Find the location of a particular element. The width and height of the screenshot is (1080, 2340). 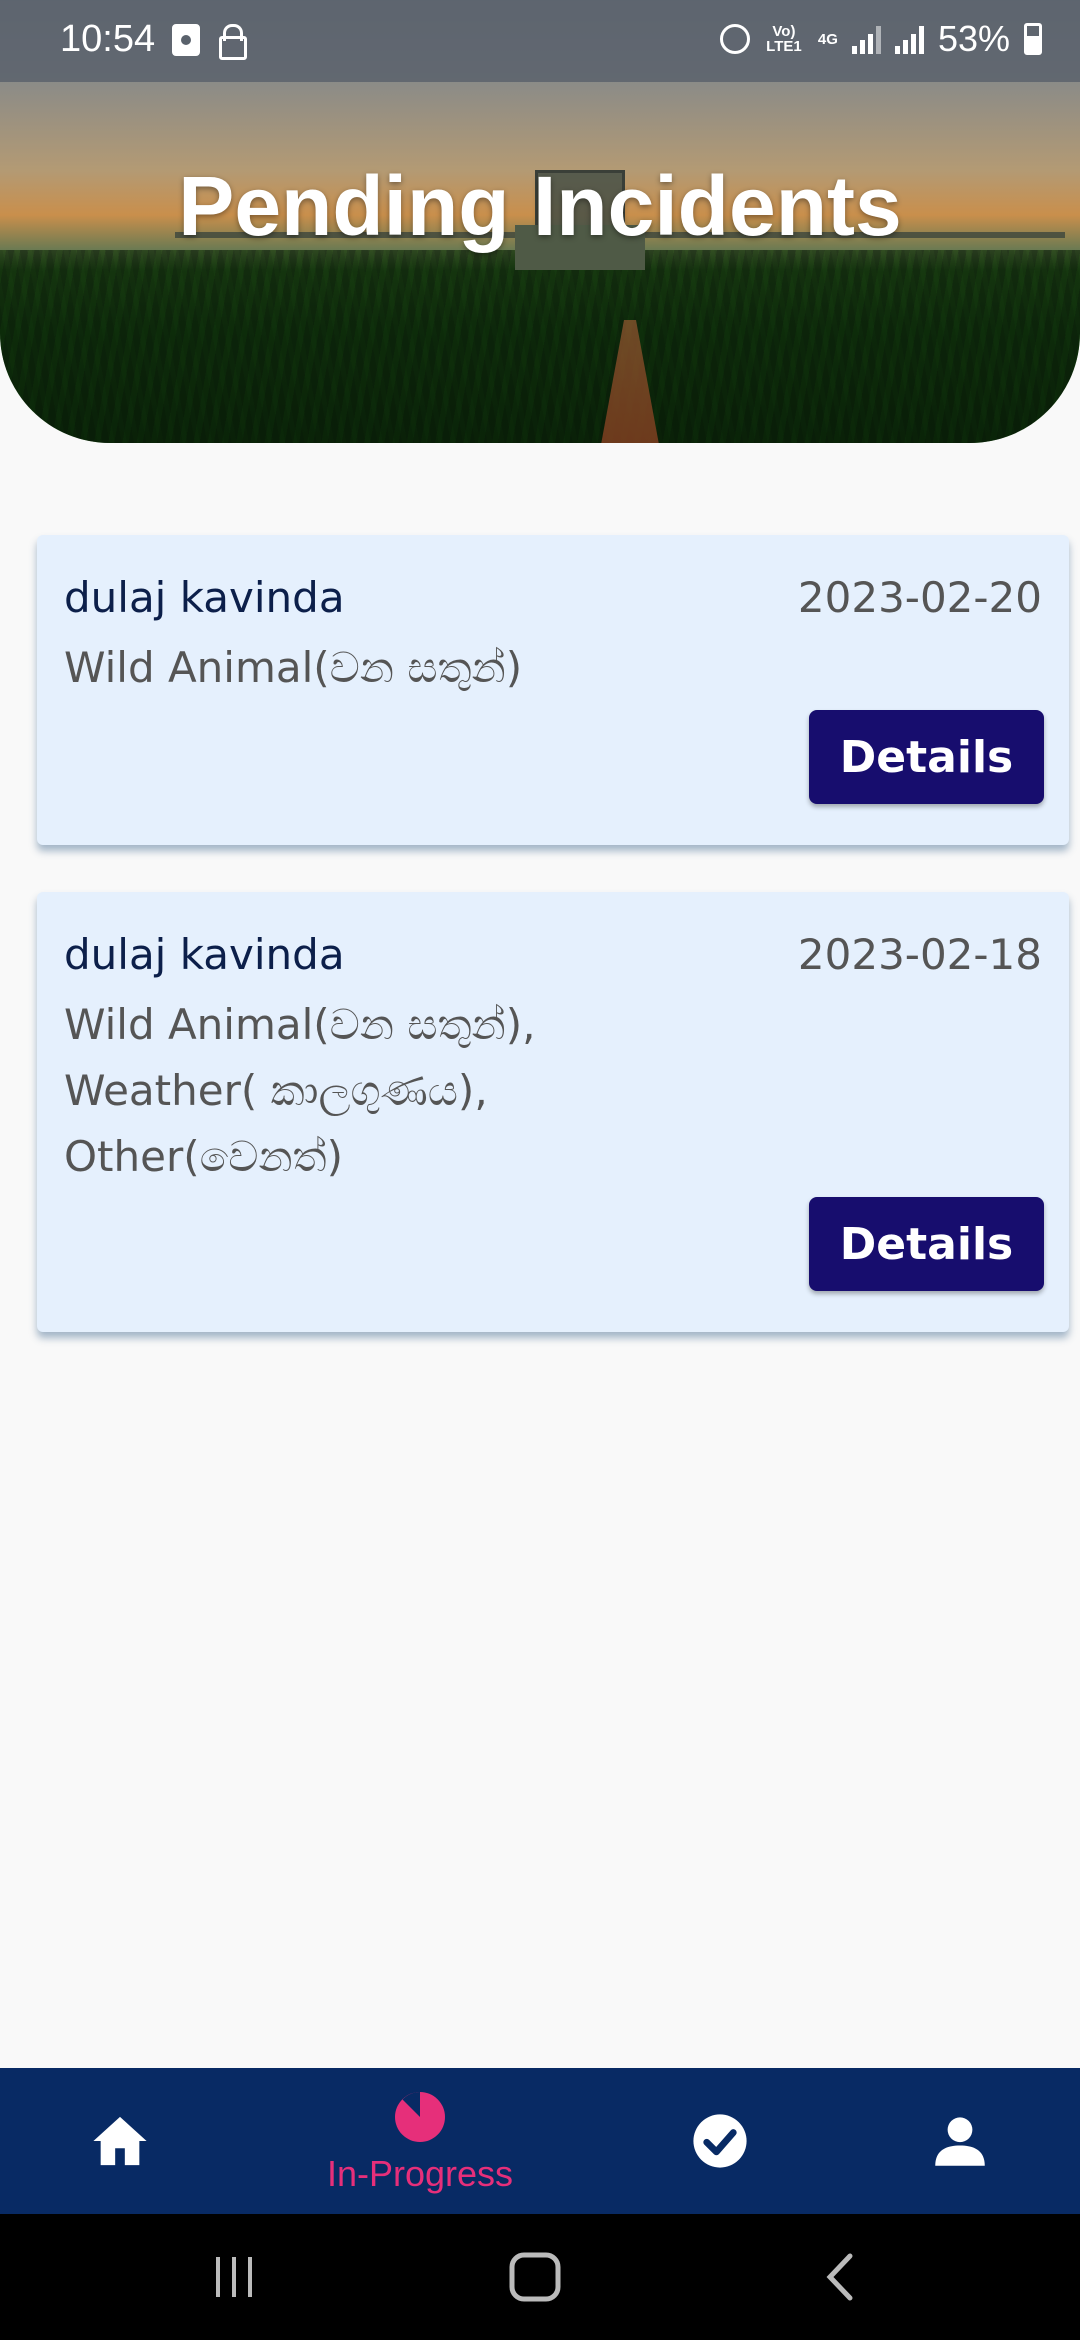

home-square-icon is located at coordinates (535, 2277).